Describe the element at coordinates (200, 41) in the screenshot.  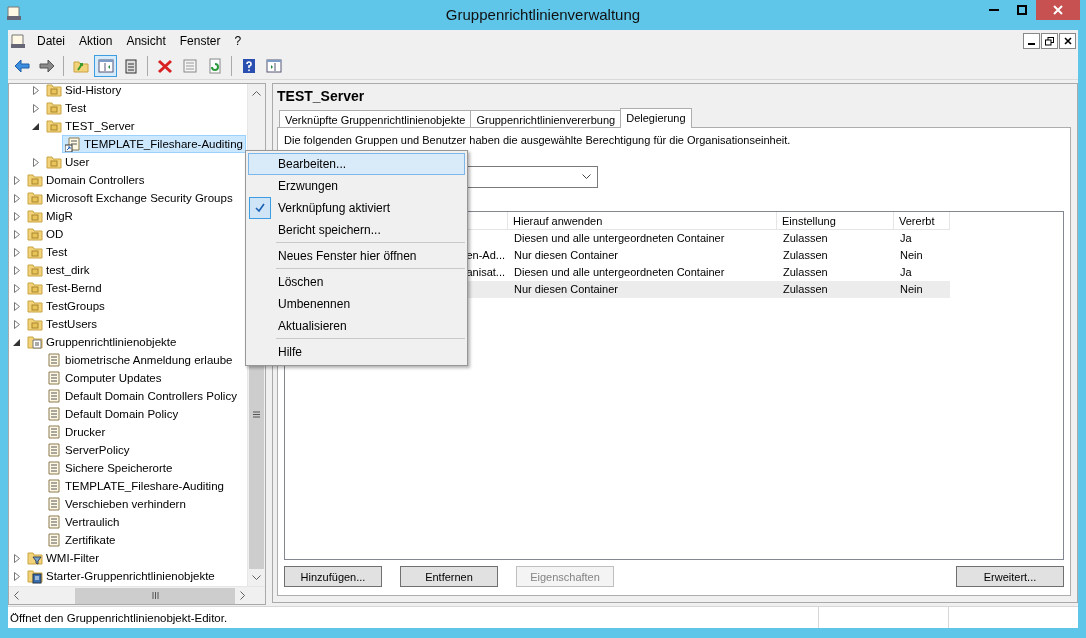
I see `menu-item: Fenster` at that location.